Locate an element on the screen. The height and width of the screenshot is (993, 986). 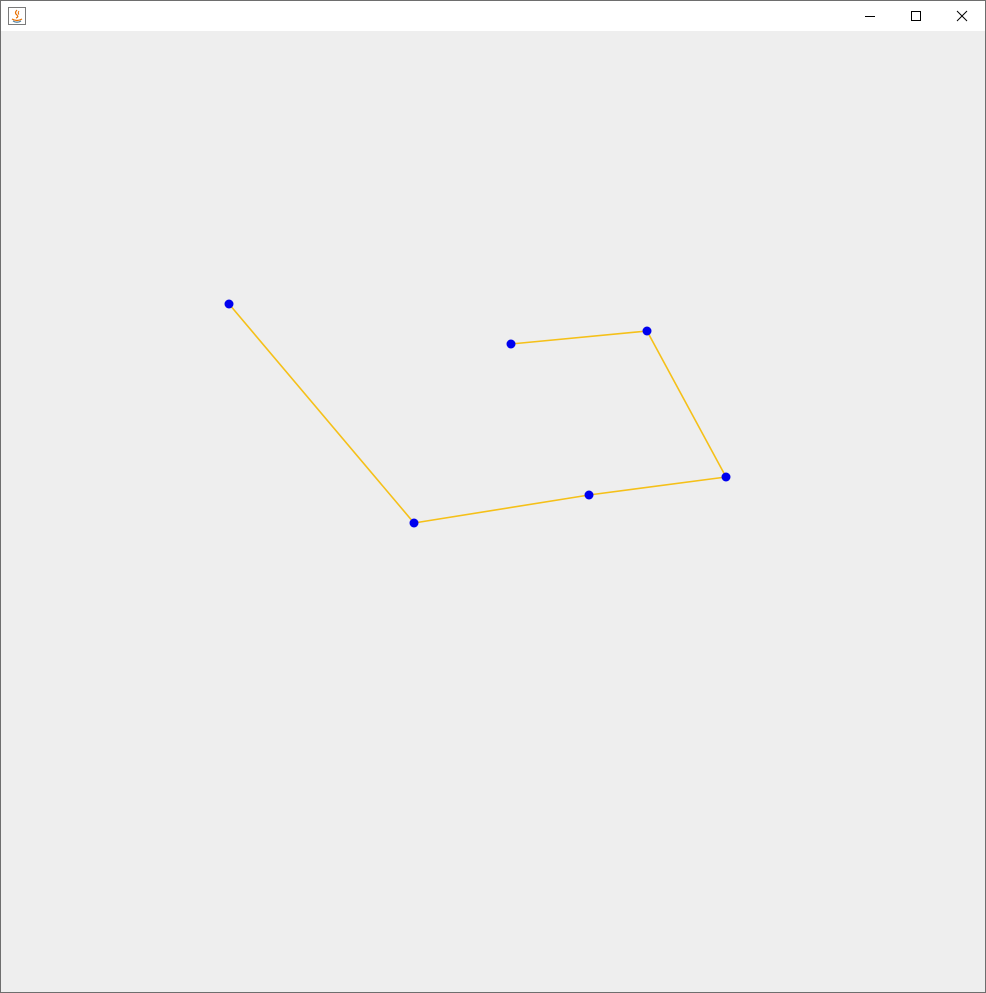
title-bar is located at coordinates (493, 16).